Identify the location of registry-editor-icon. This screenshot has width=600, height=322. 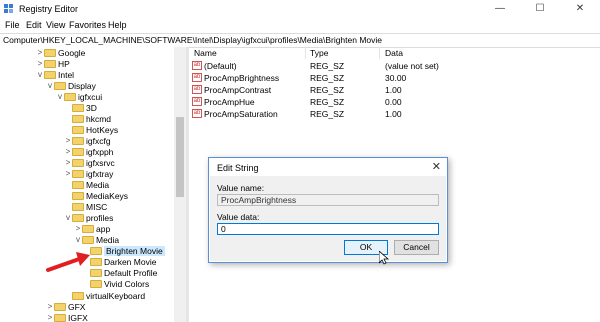
(8, 8).